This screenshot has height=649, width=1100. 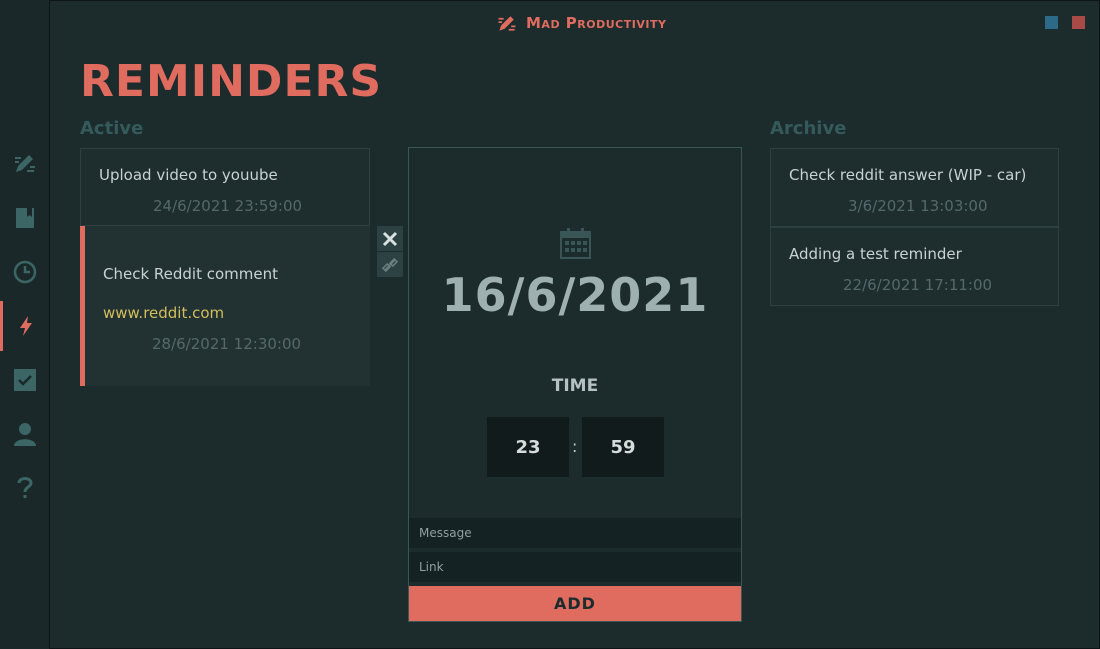 I want to click on sidebar-item-tasks, so click(x=24, y=380).